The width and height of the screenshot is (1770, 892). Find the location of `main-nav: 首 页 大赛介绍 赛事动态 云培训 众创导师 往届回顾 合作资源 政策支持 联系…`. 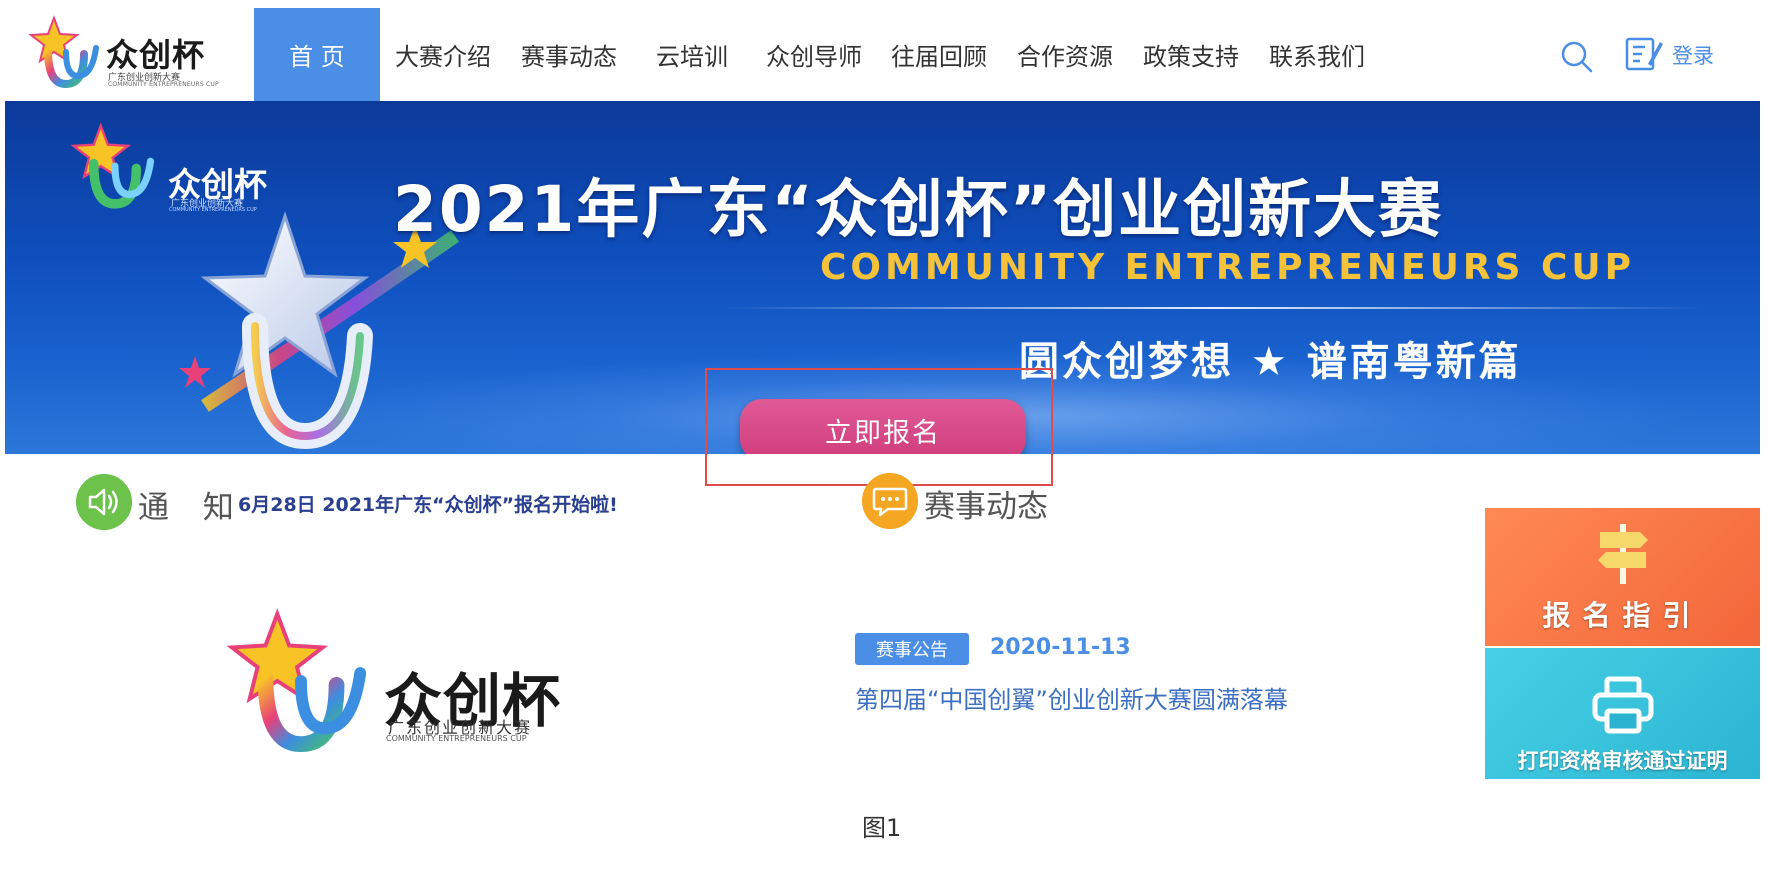

main-nav: 首 页 大赛介绍 赛事动态 云培训 众创导师 往届回顾 合作资源 政策支持 联系… is located at coordinates (817, 54).